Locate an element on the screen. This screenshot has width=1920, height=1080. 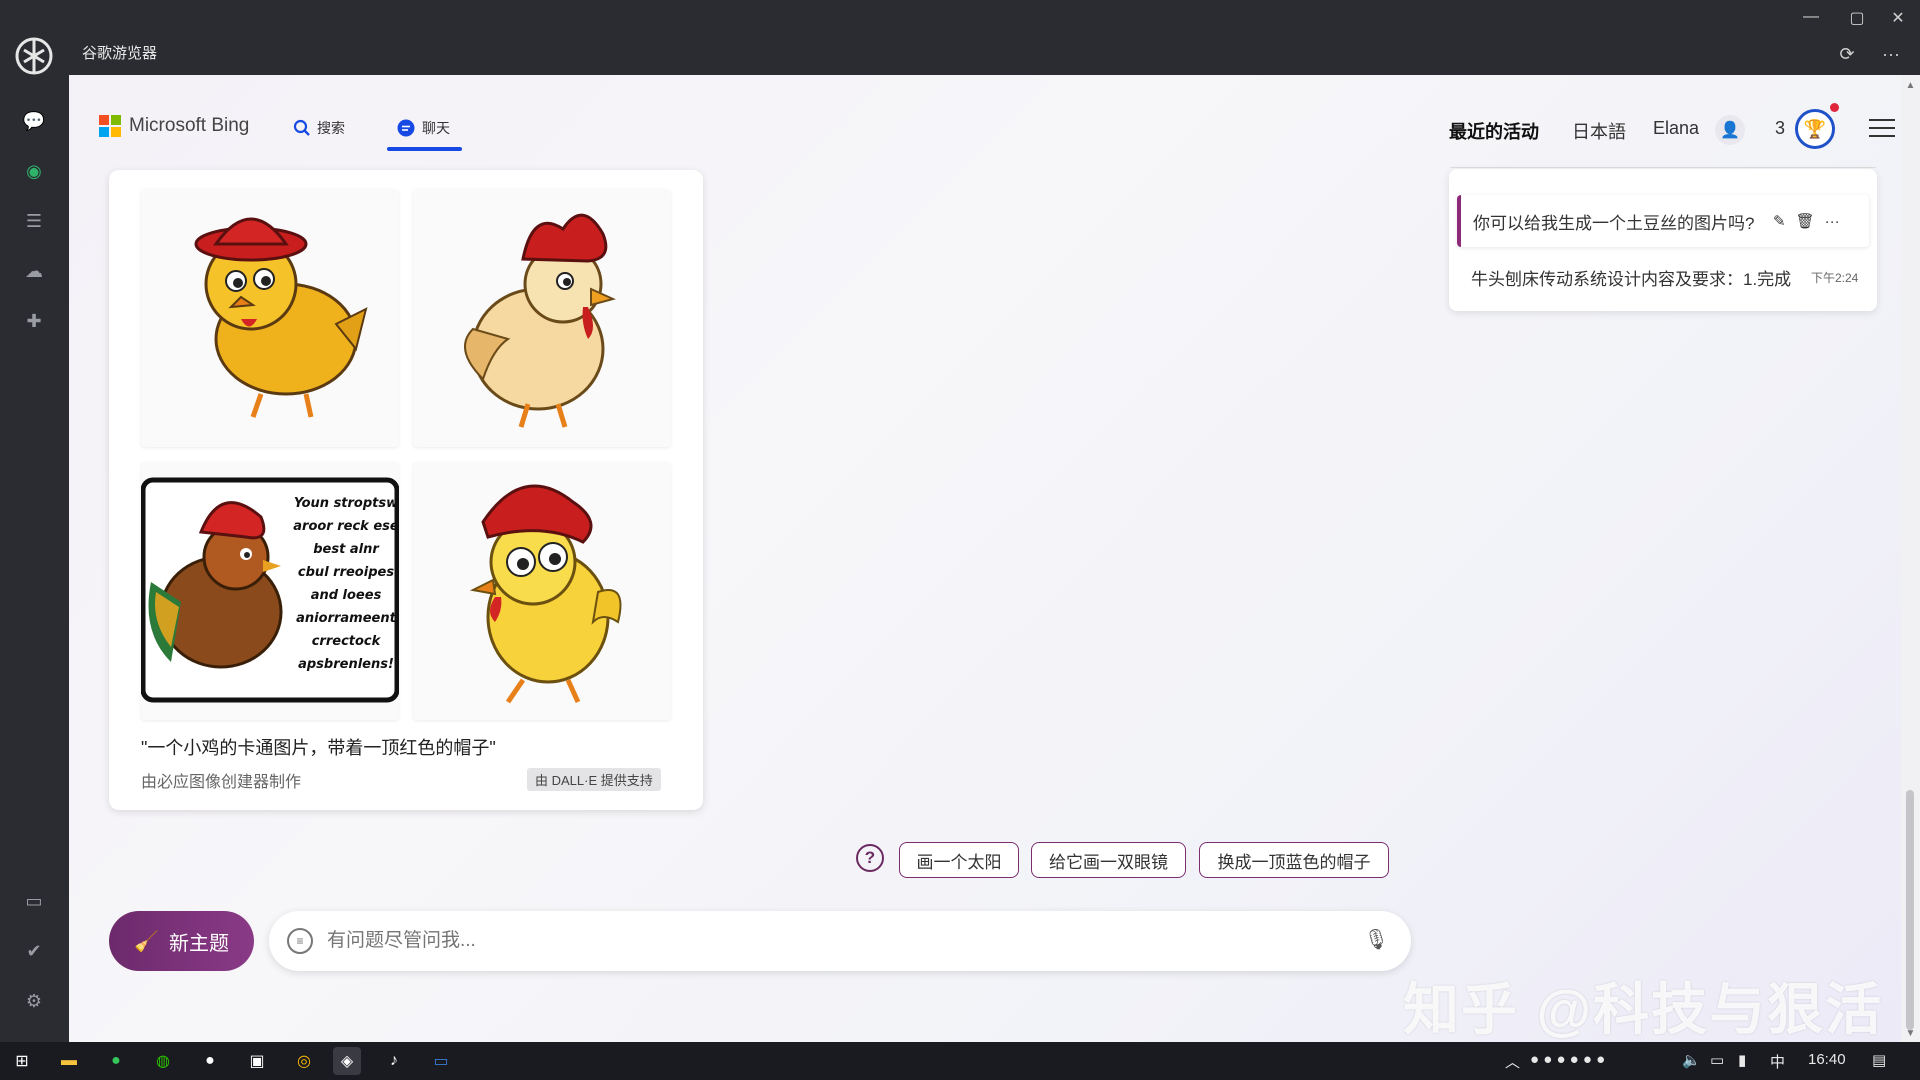
recent-item: 你可以给我生成一个土豆丝的图片吗? ✎ 🗑 ··· is located at coordinates (1663, 221).